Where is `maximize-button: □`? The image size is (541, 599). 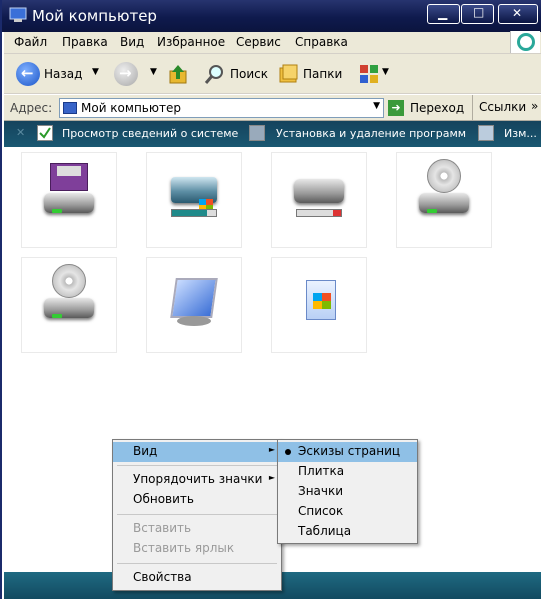
maximize-button: □ is located at coordinates (477, 14).